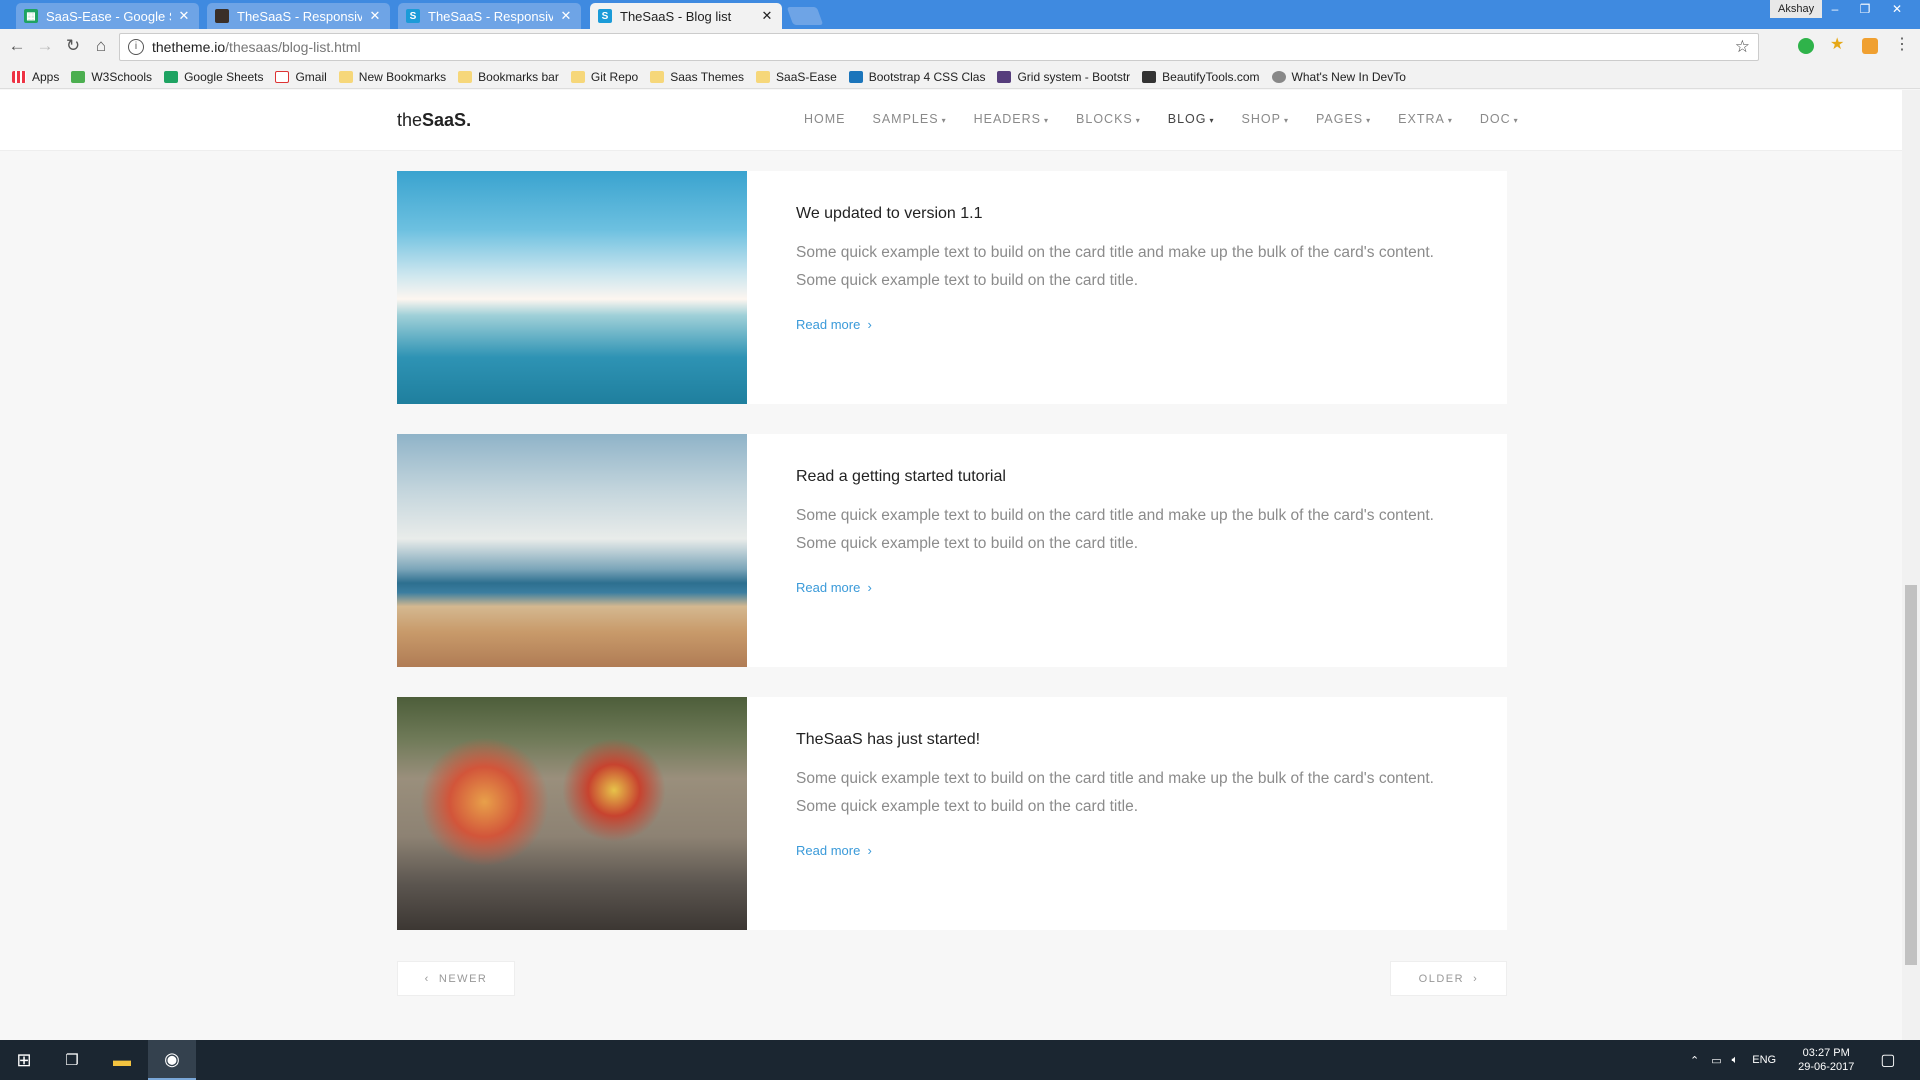 The image size is (1920, 1080). Describe the element at coordinates (1735, 1060) in the screenshot. I see `volume-icon: 🔈︎` at that location.